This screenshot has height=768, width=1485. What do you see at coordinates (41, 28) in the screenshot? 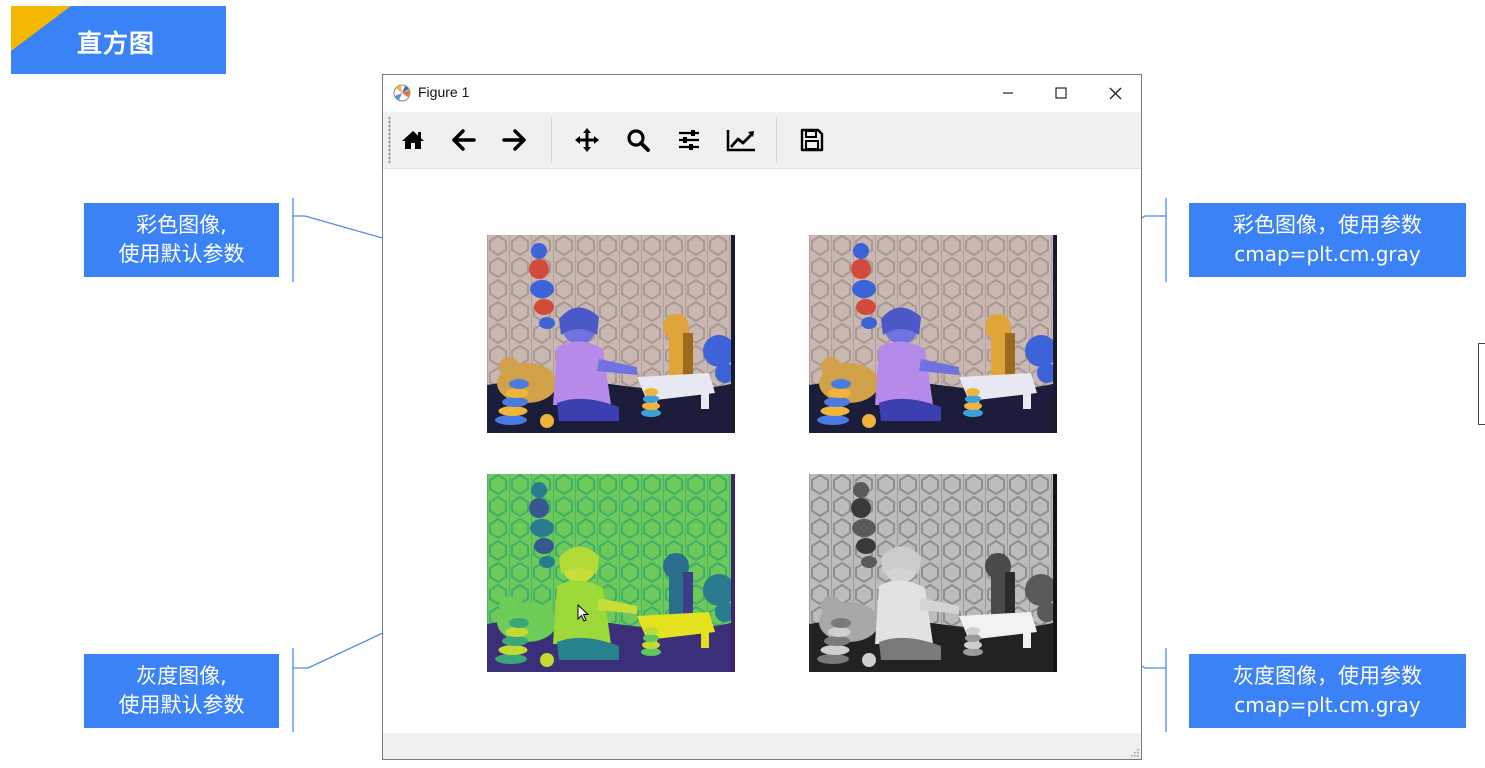
I see `title-corner-decoration` at bounding box center [41, 28].